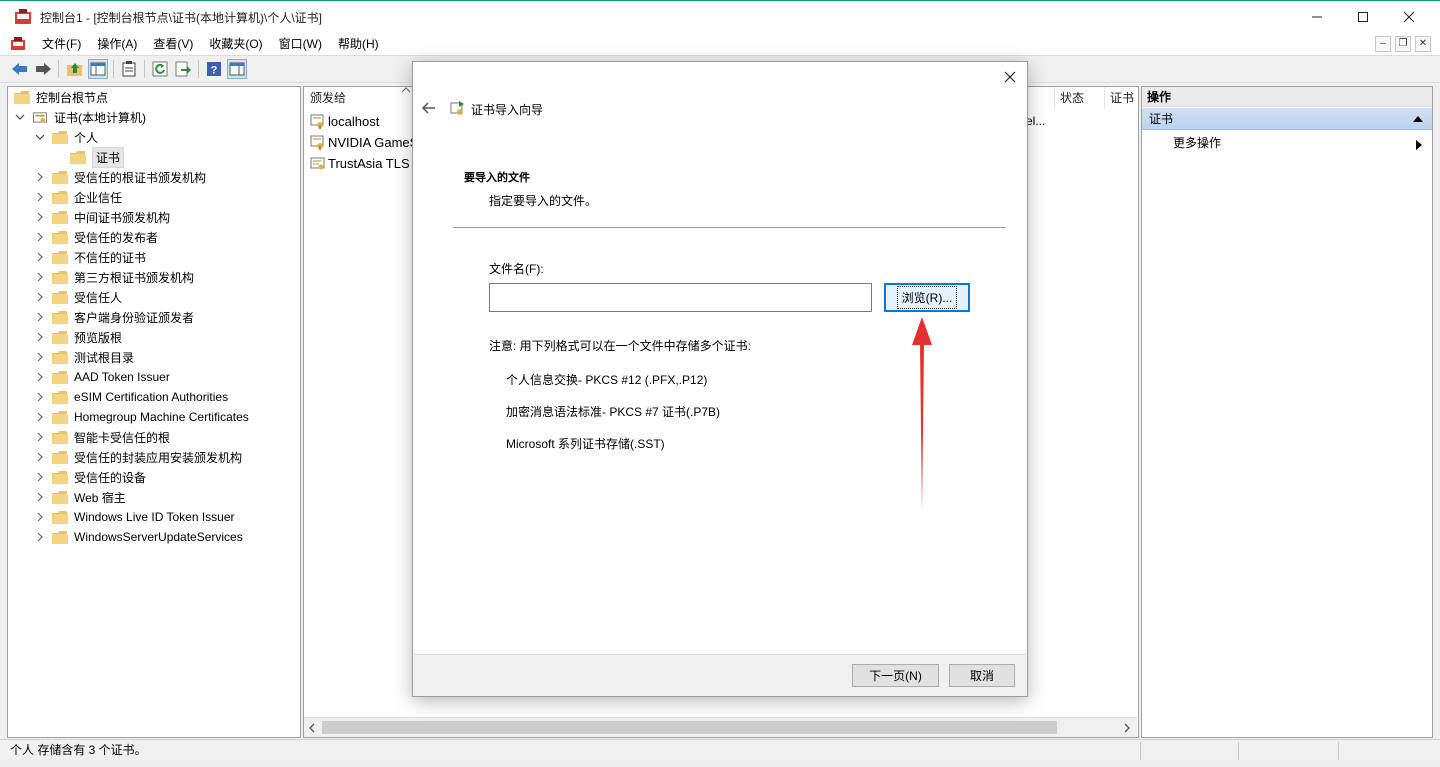 The height and width of the screenshot is (767, 1440). I want to click on tree-node-root: 控制台根节点, so click(61, 97).